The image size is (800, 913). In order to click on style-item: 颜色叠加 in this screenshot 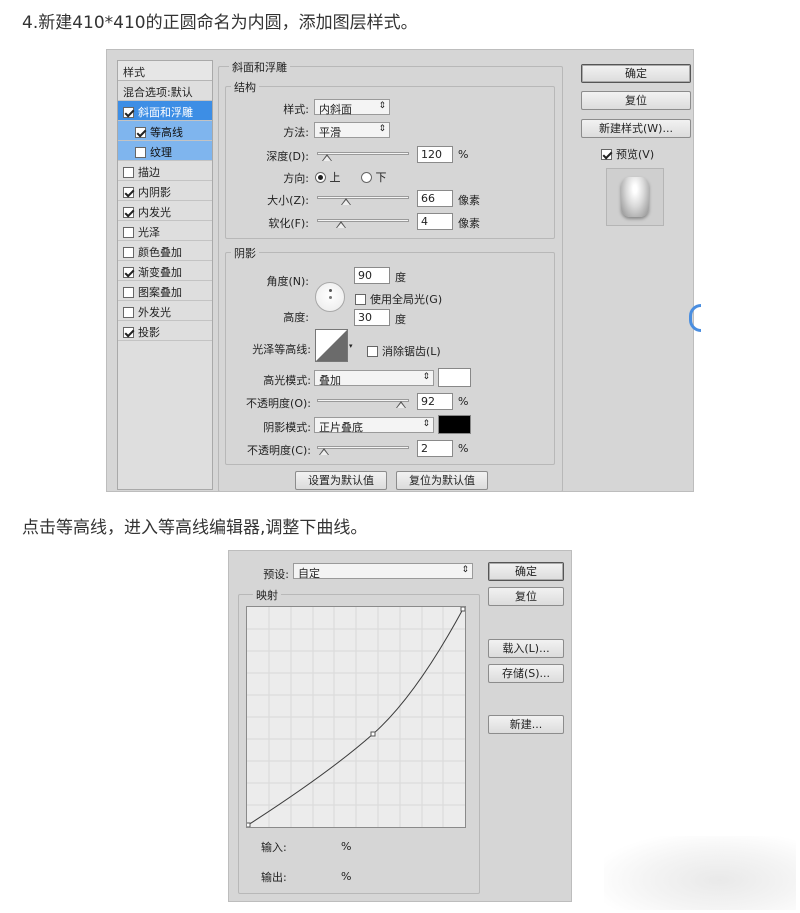, I will do `click(165, 251)`.